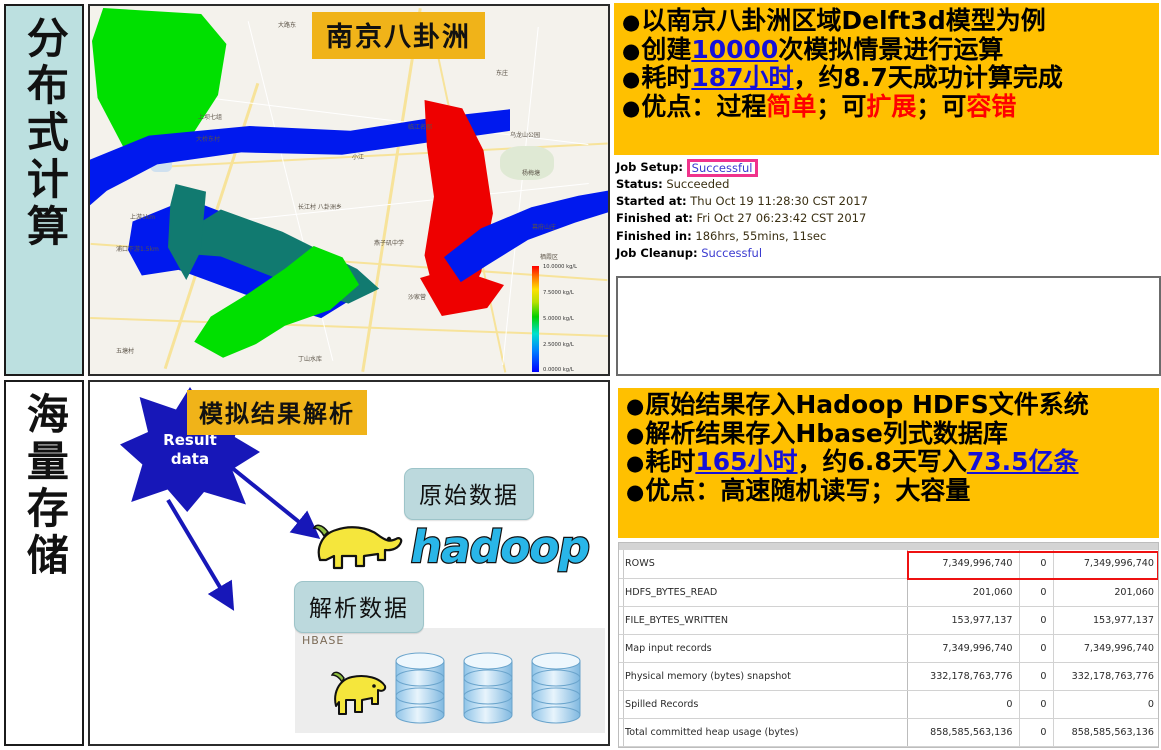 The width and height of the screenshot is (1161, 750). Describe the element at coordinates (963, 732) in the screenshot. I see `counter-total: 858,585,563,136` at that location.